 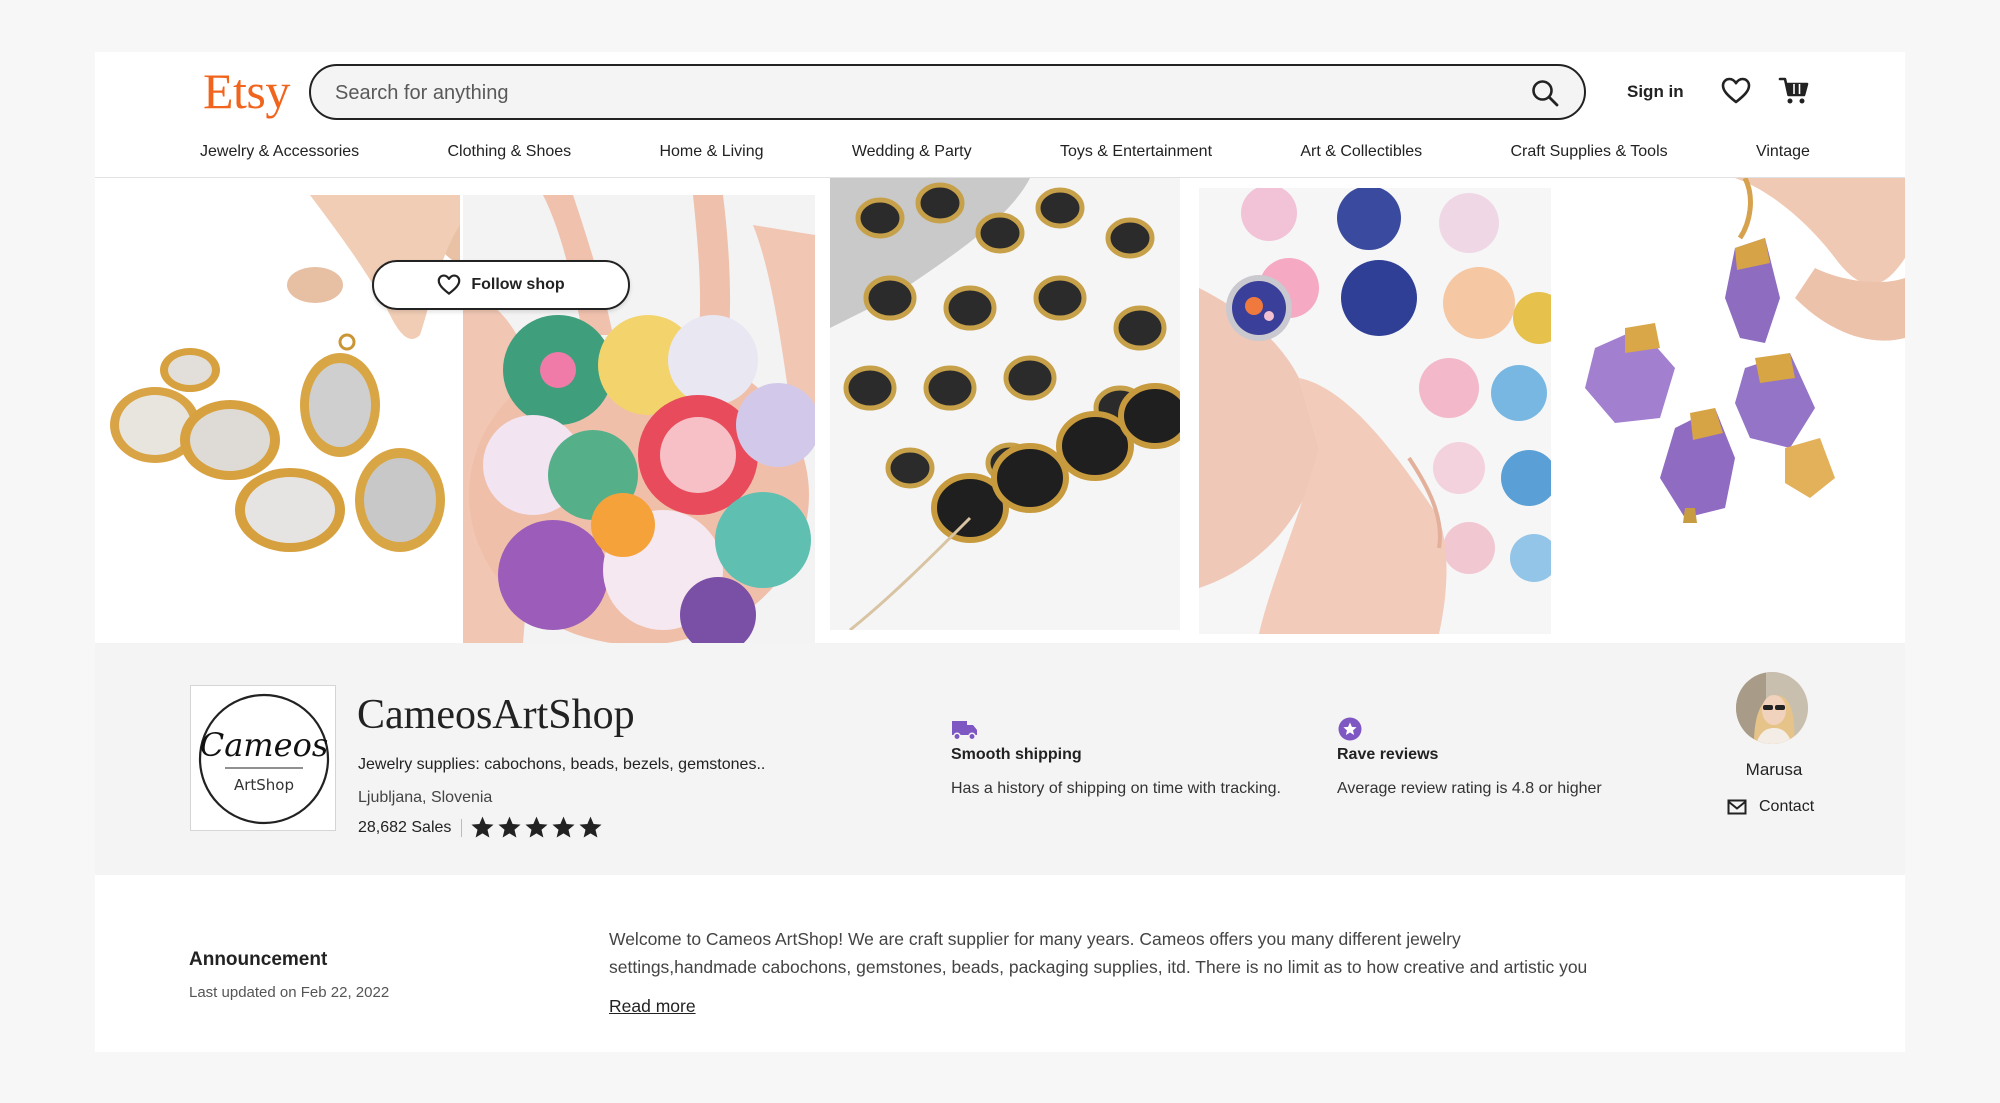 I want to click on shop-location: Ljubljana, Slovenia, so click(x=425, y=797).